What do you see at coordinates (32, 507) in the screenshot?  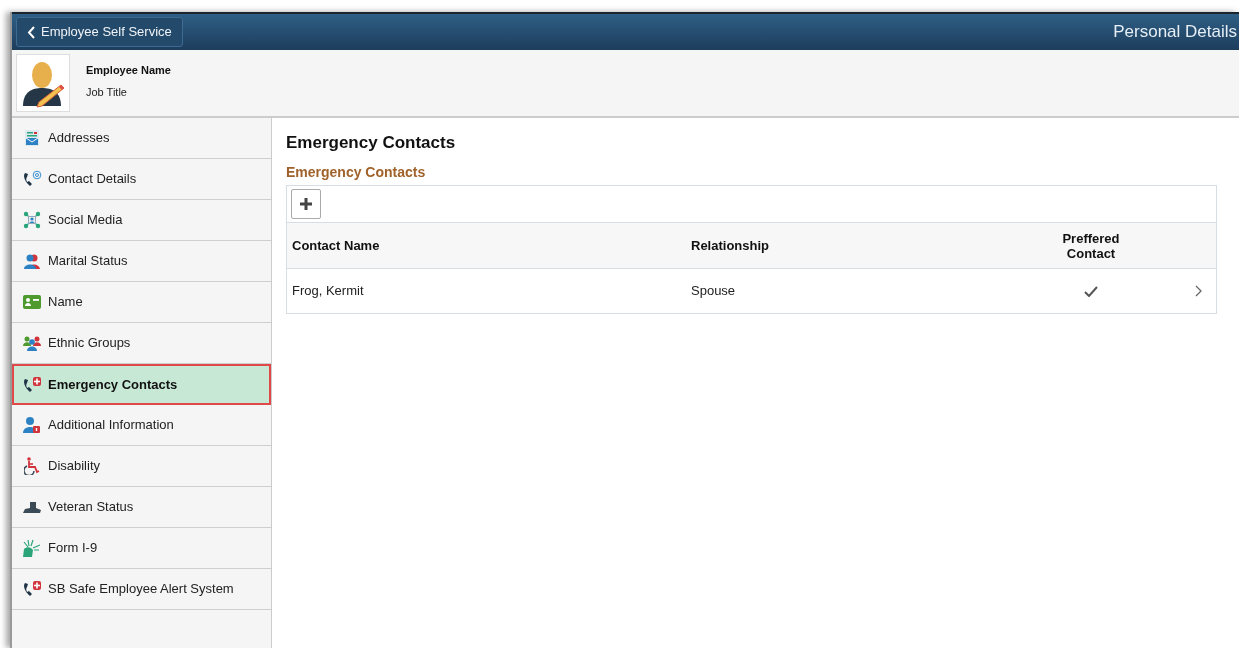 I see `hat-icon` at bounding box center [32, 507].